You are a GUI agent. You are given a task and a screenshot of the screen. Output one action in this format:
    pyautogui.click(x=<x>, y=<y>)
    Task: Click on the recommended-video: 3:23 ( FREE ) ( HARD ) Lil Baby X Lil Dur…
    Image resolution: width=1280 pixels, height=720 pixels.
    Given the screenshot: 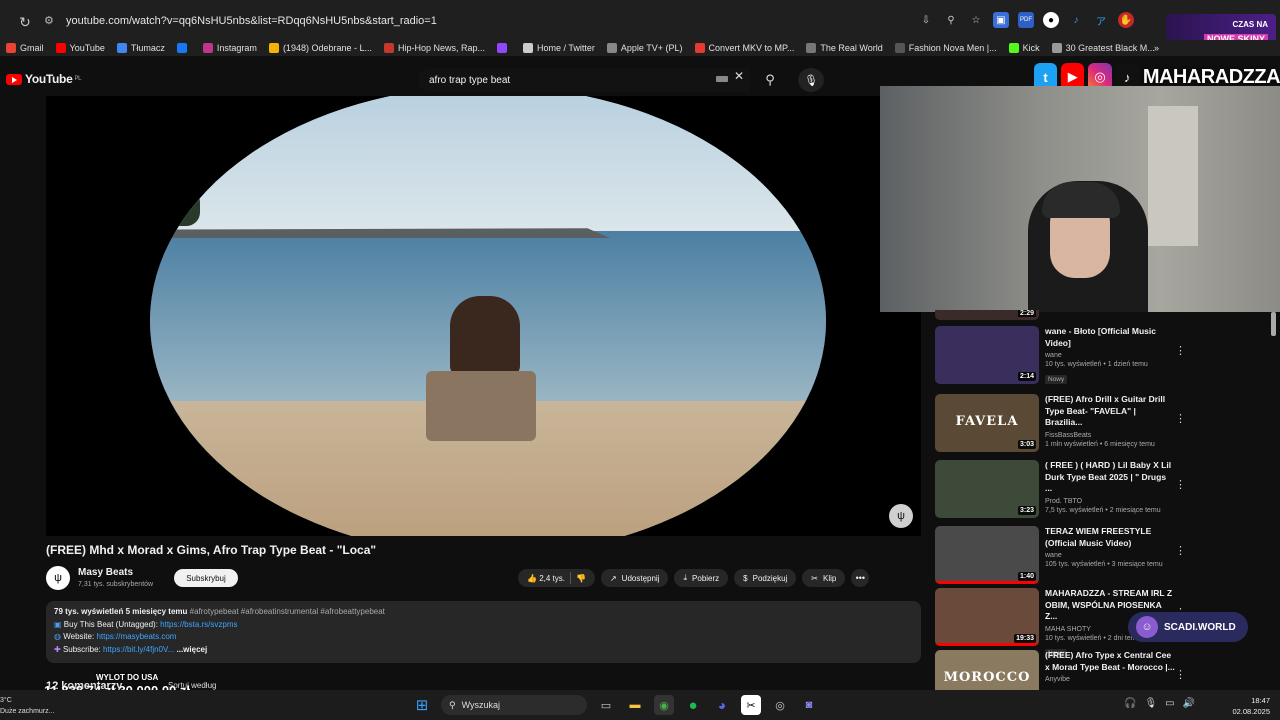 What is the action you would take?
    pyautogui.click(x=1102, y=490)
    